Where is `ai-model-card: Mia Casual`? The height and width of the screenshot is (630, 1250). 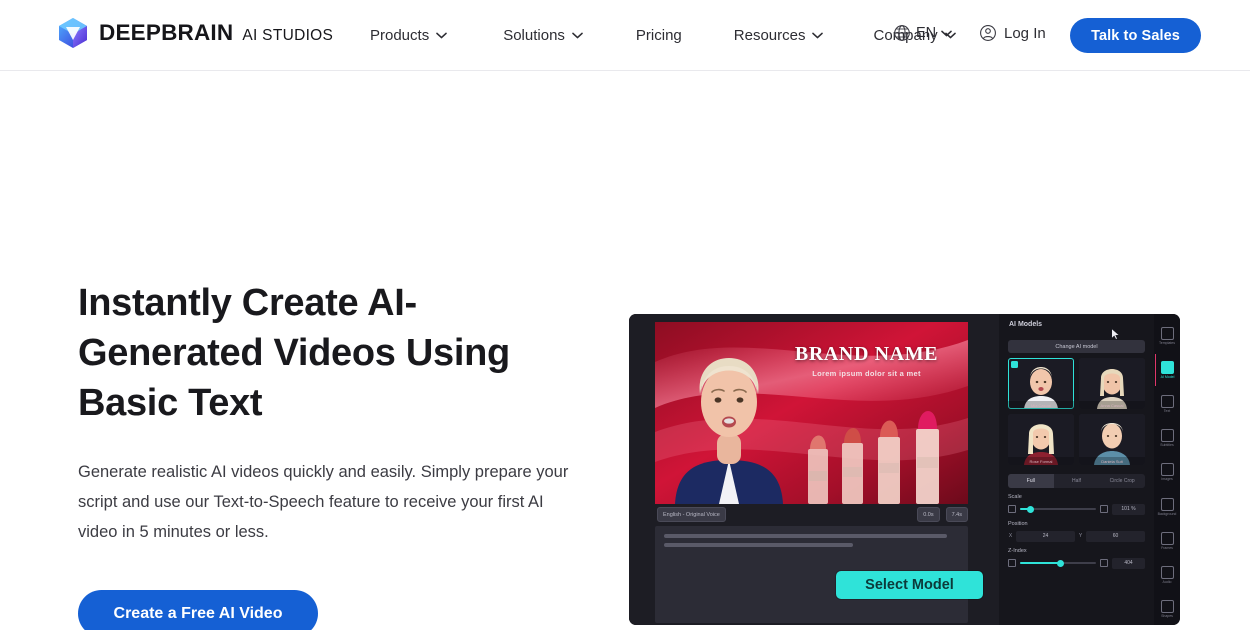 ai-model-card: Mia Casual is located at coordinates (1041, 383).